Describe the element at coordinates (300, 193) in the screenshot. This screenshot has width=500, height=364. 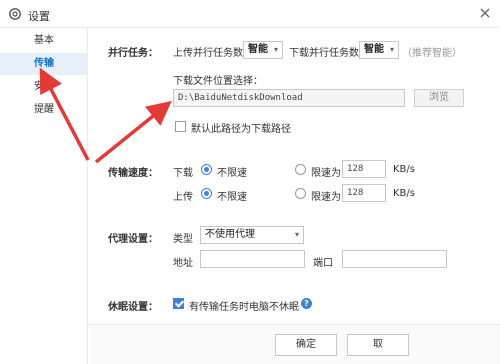
I see `upload-limit-radio` at that location.